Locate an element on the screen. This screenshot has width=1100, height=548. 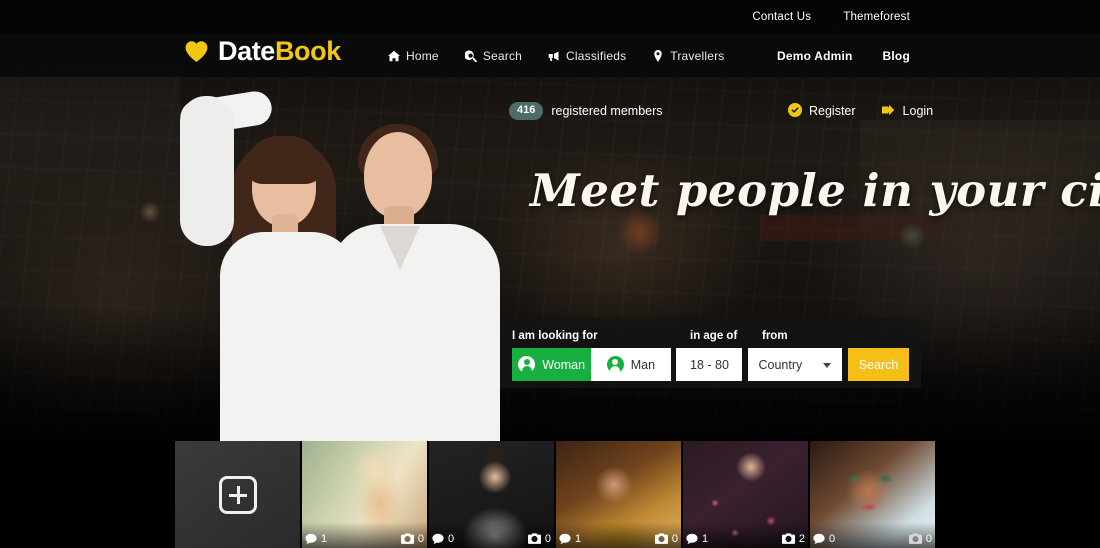
logo-text-book: Book is located at coordinates (307, 51).